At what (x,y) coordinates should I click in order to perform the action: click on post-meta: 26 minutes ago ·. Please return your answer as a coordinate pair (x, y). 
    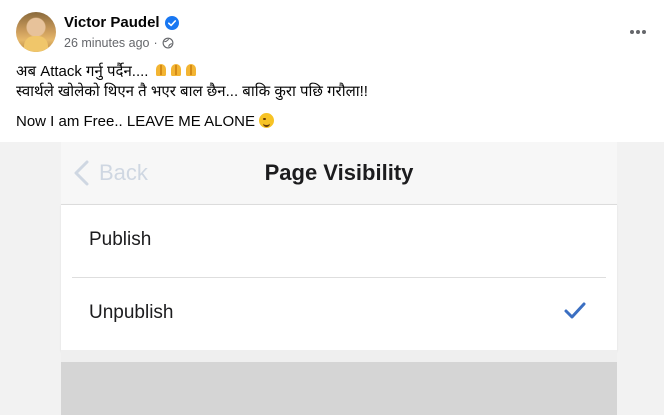
    Looking at the image, I should click on (119, 43).